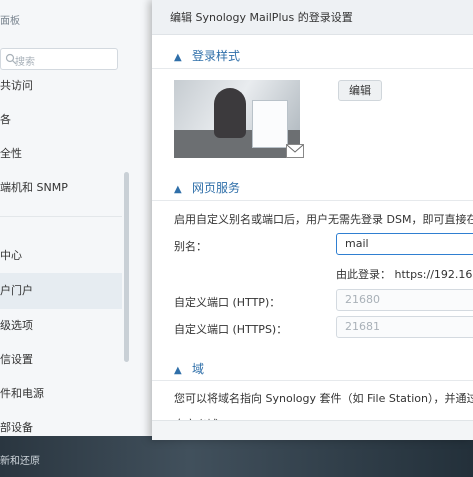 Image resolution: width=473 pixels, height=477 pixels. Describe the element at coordinates (20, 459) in the screenshot. I see `sidebar-item-update-restore: 新和还原` at that location.